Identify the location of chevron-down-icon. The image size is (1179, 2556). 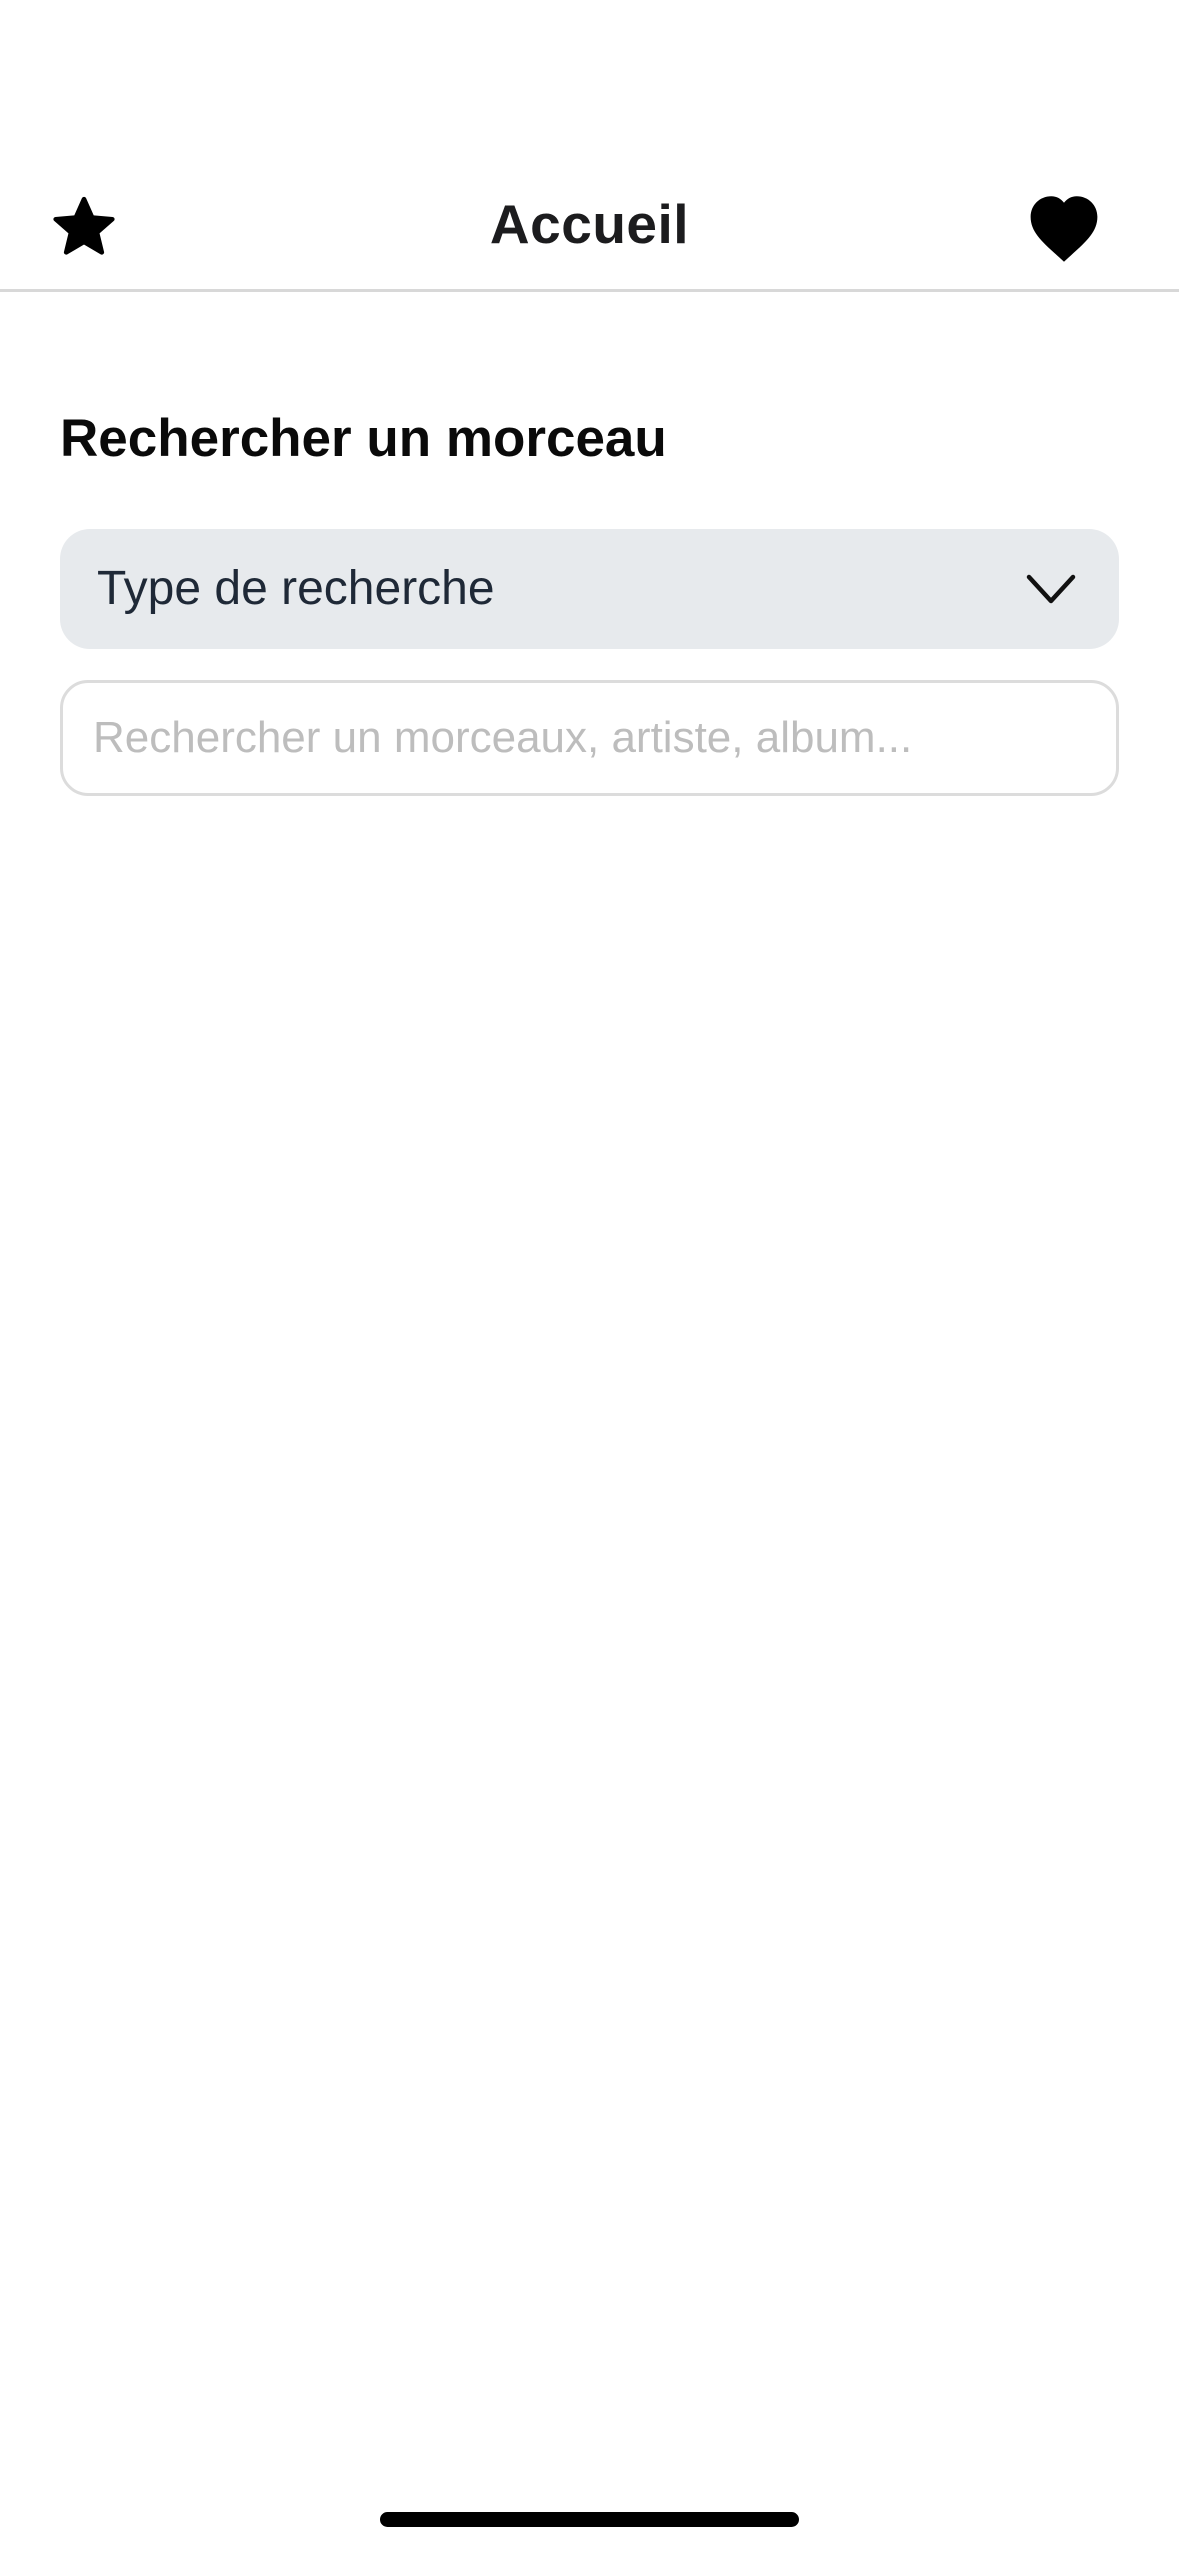
(1051, 589).